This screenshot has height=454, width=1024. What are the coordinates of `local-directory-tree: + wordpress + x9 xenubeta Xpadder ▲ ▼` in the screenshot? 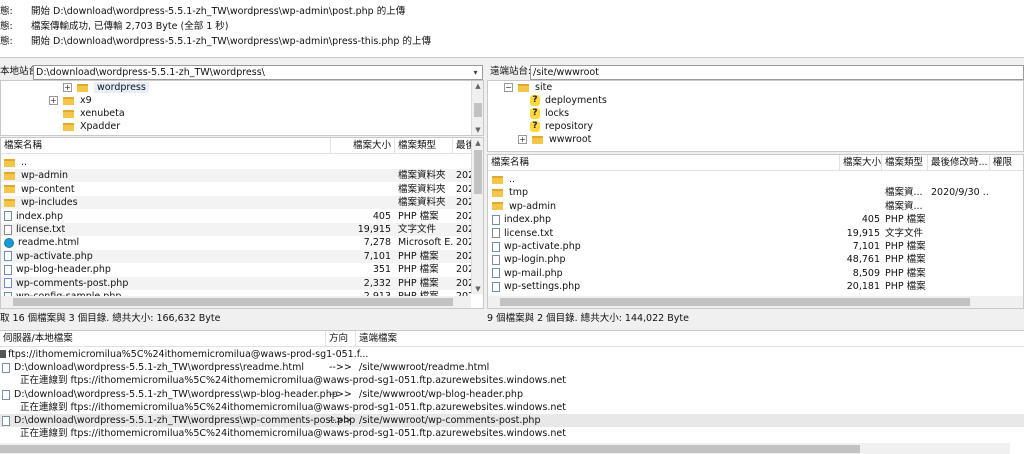 It's located at (242, 108).